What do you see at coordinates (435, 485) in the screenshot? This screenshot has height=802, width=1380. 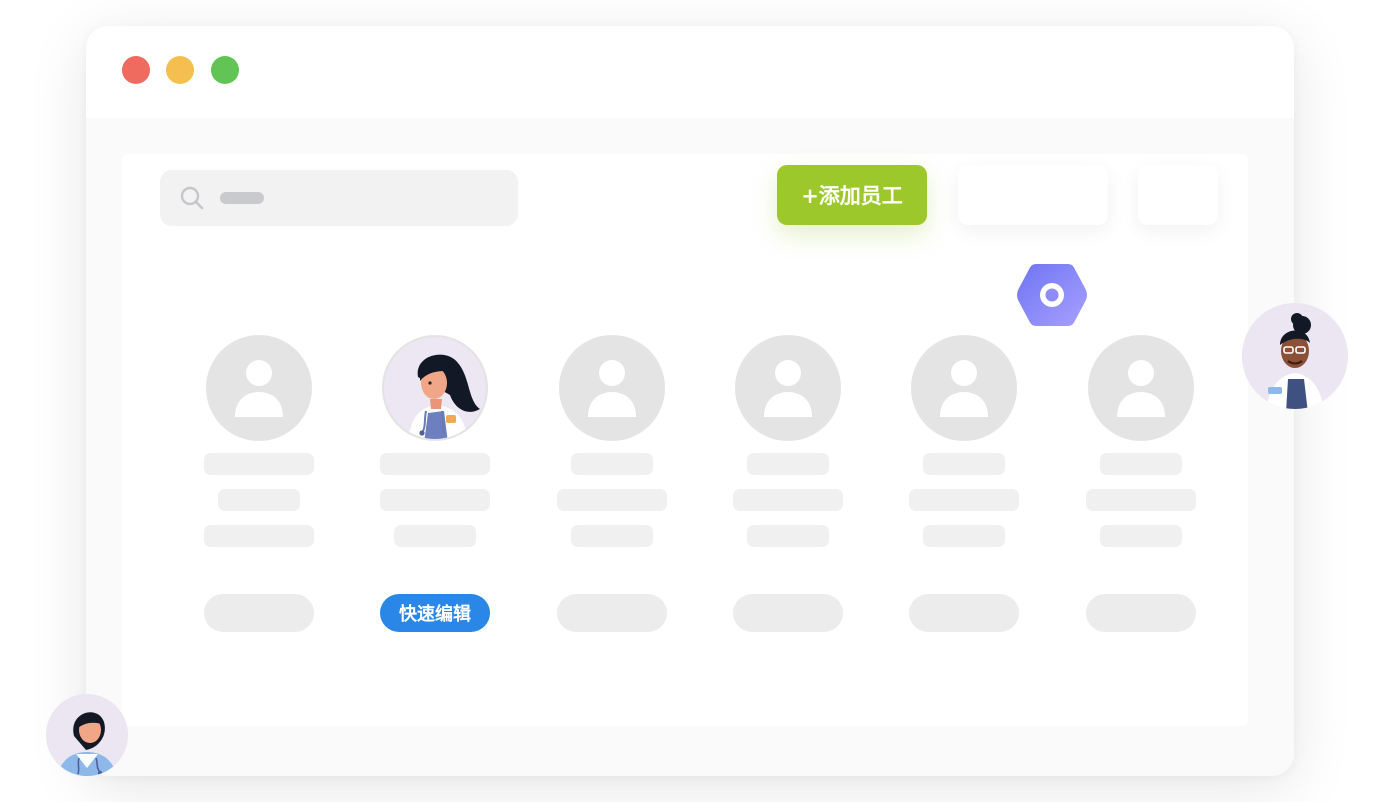 I see `employee-card: 快速编辑` at bounding box center [435, 485].